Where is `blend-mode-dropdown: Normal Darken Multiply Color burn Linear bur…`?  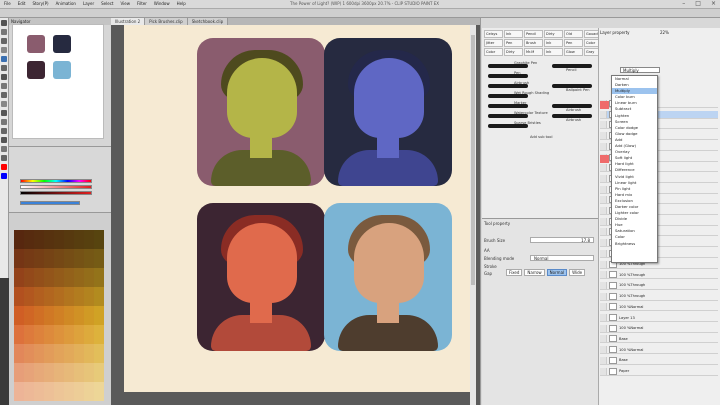
blend-mode-dropdown: Normal Darken Multiply Color burn Linear bur… is located at coordinates (634, 169).